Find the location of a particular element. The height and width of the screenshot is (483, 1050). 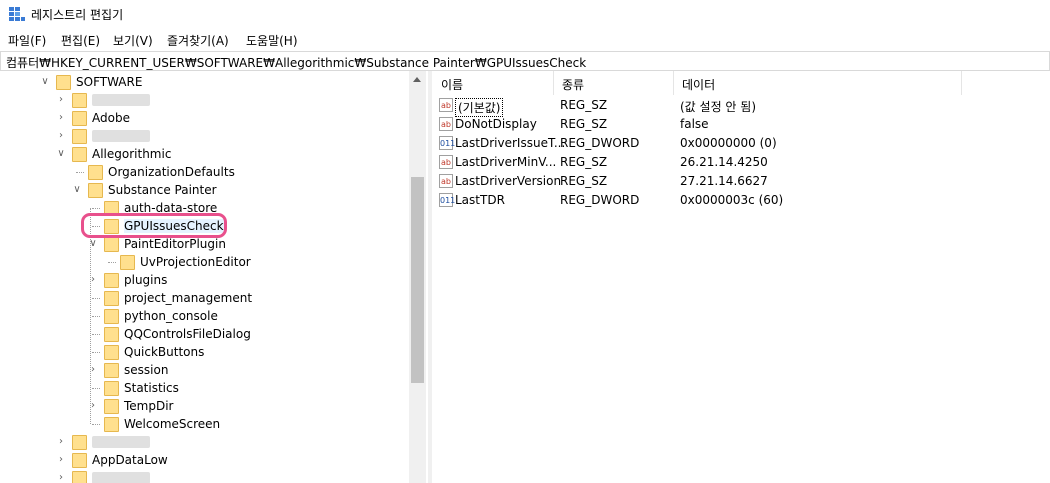

tree-item: › TempDir is located at coordinates (204, 406).